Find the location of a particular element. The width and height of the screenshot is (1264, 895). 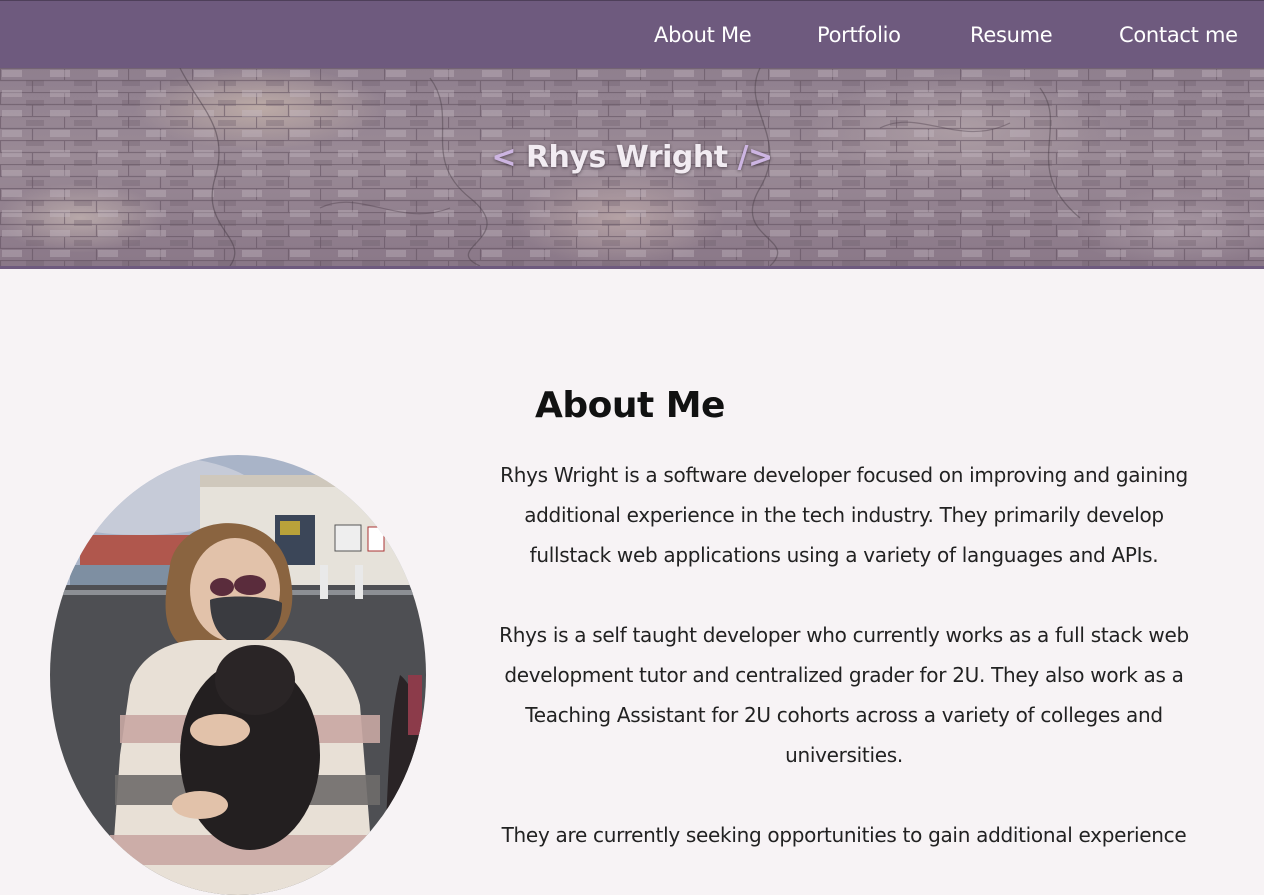

close-bracket-glyph: /> is located at coordinates (755, 157).